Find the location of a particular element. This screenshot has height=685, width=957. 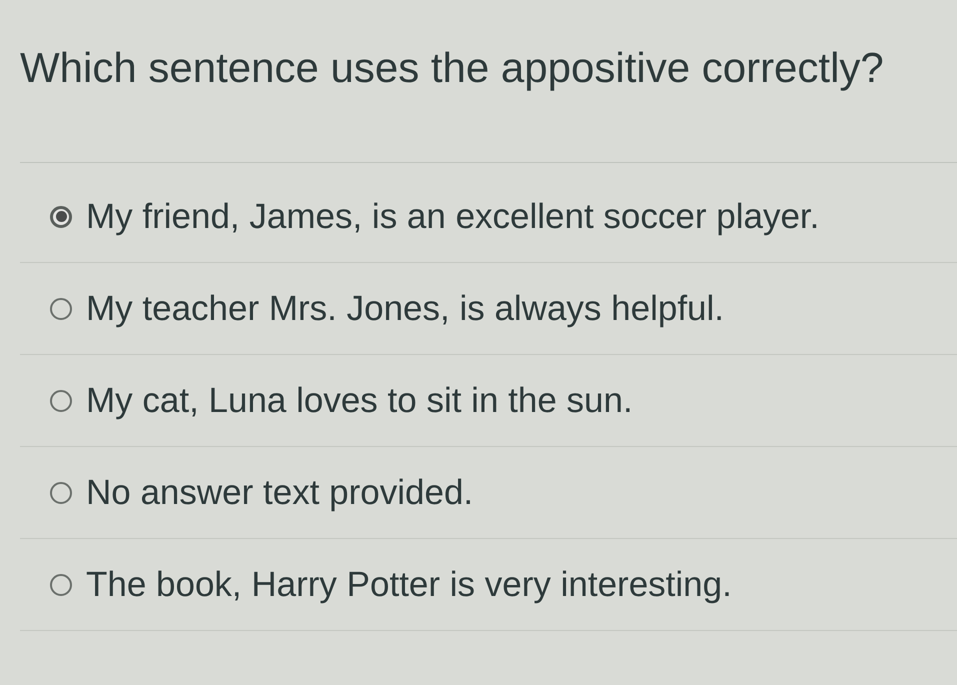

option-label: My friend, James, is an excellent soccer player. is located at coordinates (453, 216).